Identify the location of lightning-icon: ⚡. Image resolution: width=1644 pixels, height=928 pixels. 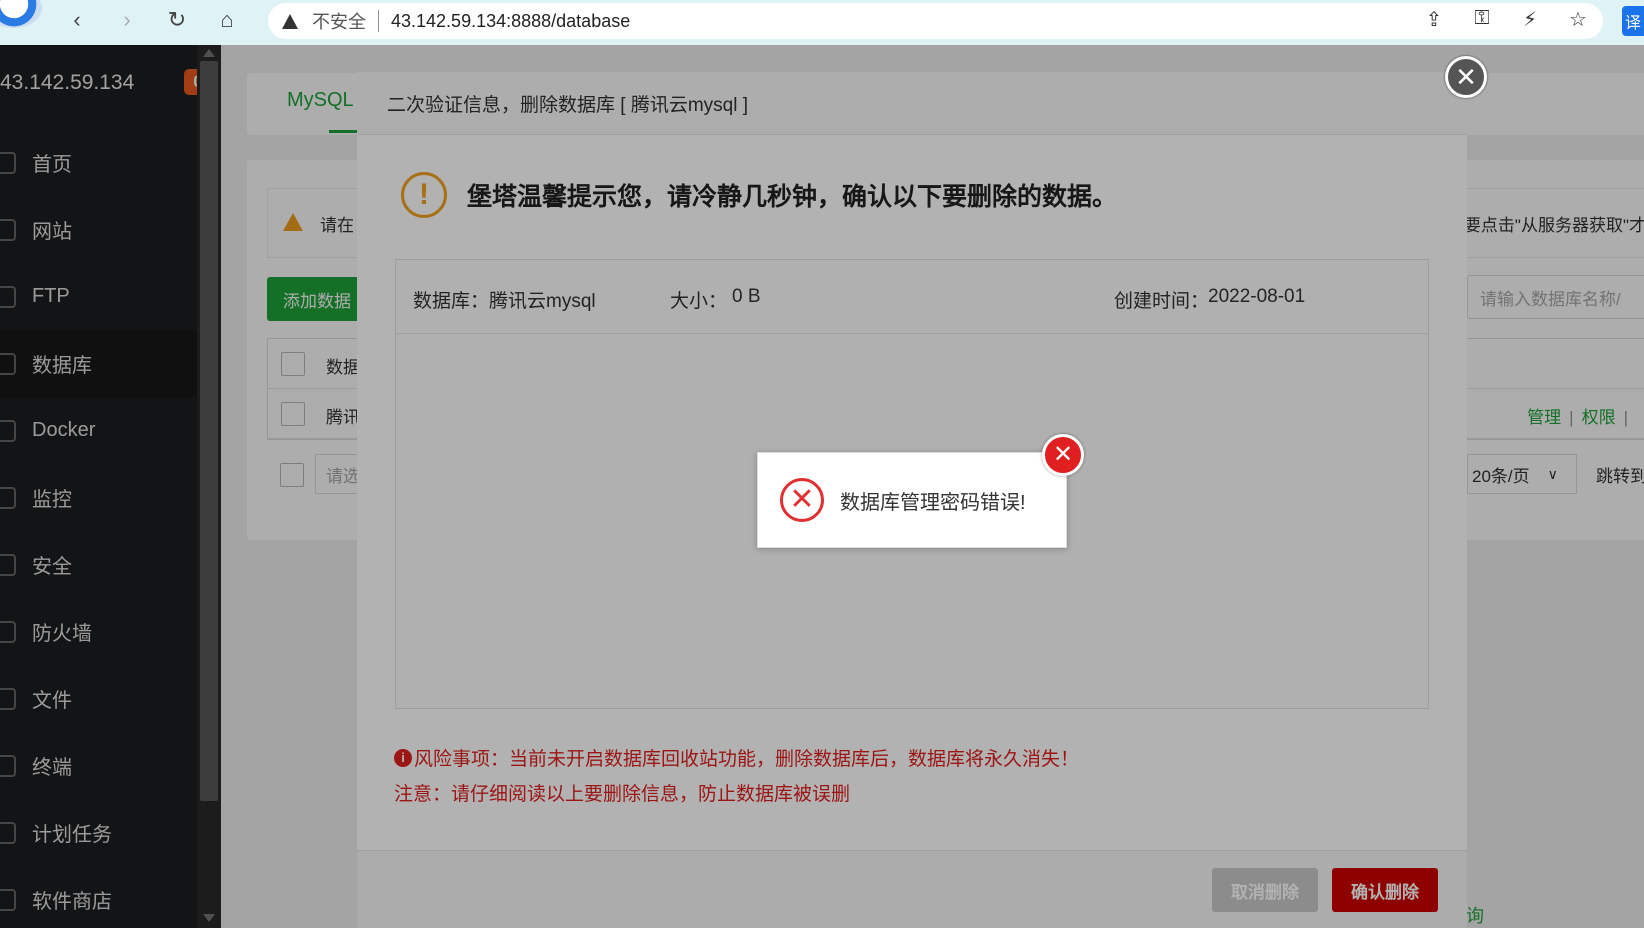
(1530, 19).